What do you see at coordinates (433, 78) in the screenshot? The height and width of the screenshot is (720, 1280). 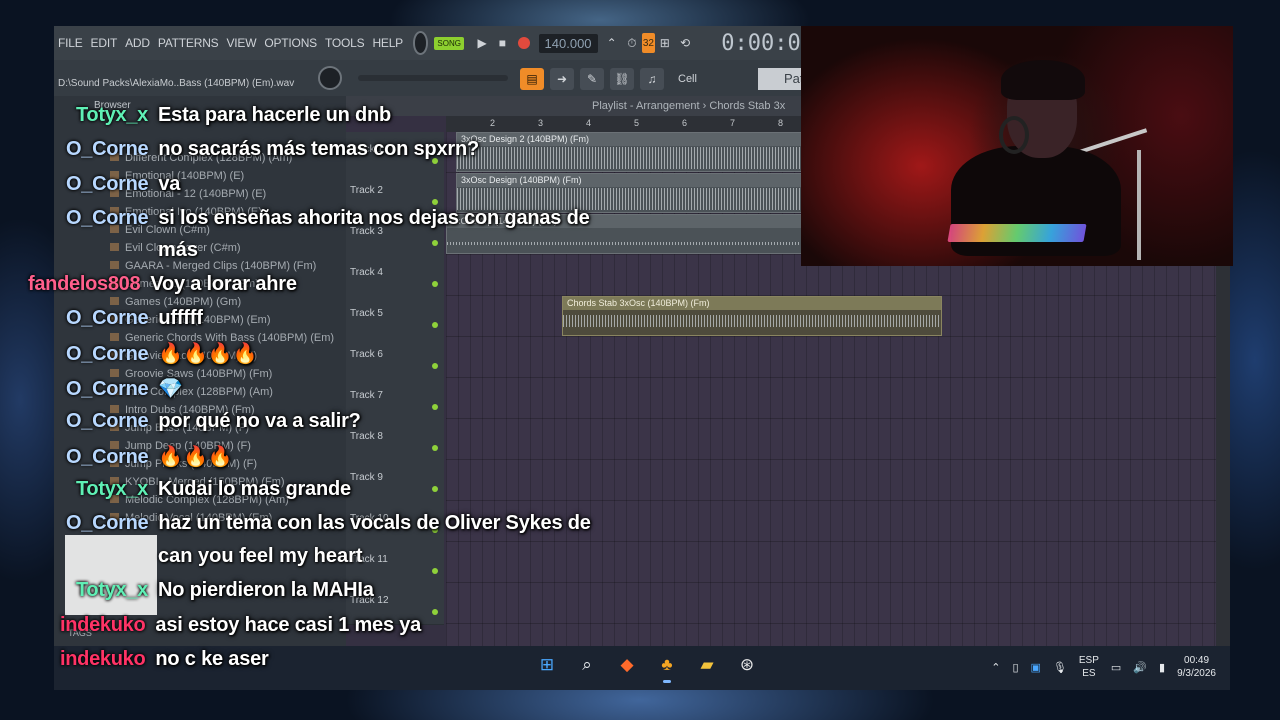 I see `master-pitch-slider` at bounding box center [433, 78].